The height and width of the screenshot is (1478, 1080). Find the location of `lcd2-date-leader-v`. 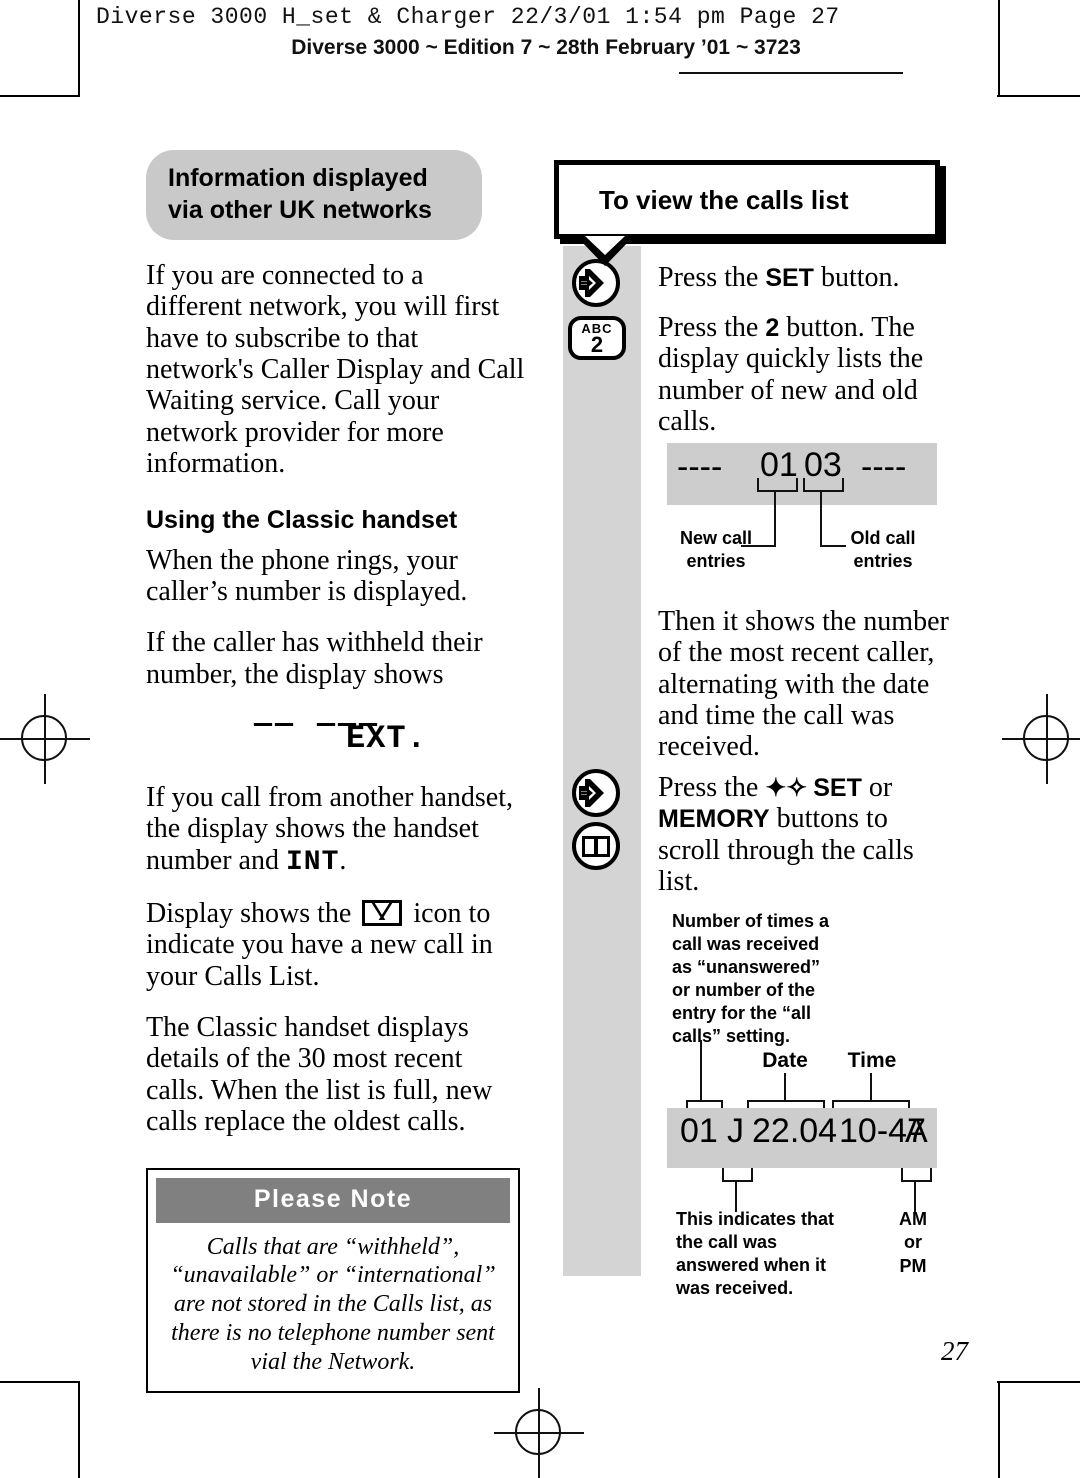

lcd2-date-leader-v is located at coordinates (785, 1086).